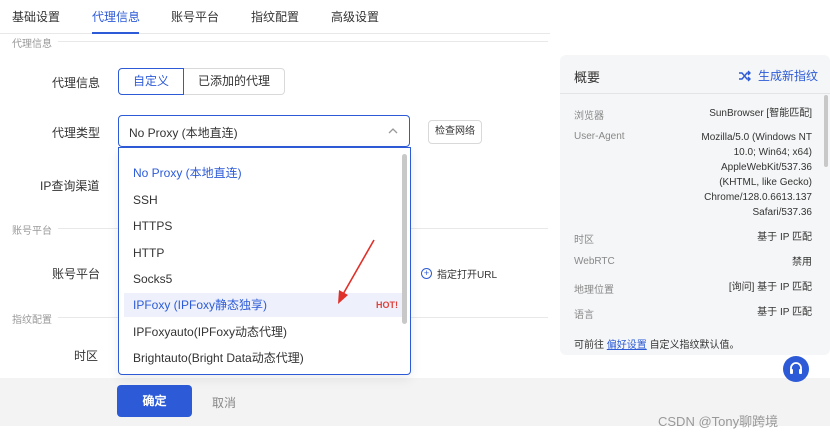 The height and width of the screenshot is (435, 830). What do you see at coordinates (787, 76) in the screenshot?
I see `generate-fingerprint-label: 生成新指纹` at bounding box center [787, 76].